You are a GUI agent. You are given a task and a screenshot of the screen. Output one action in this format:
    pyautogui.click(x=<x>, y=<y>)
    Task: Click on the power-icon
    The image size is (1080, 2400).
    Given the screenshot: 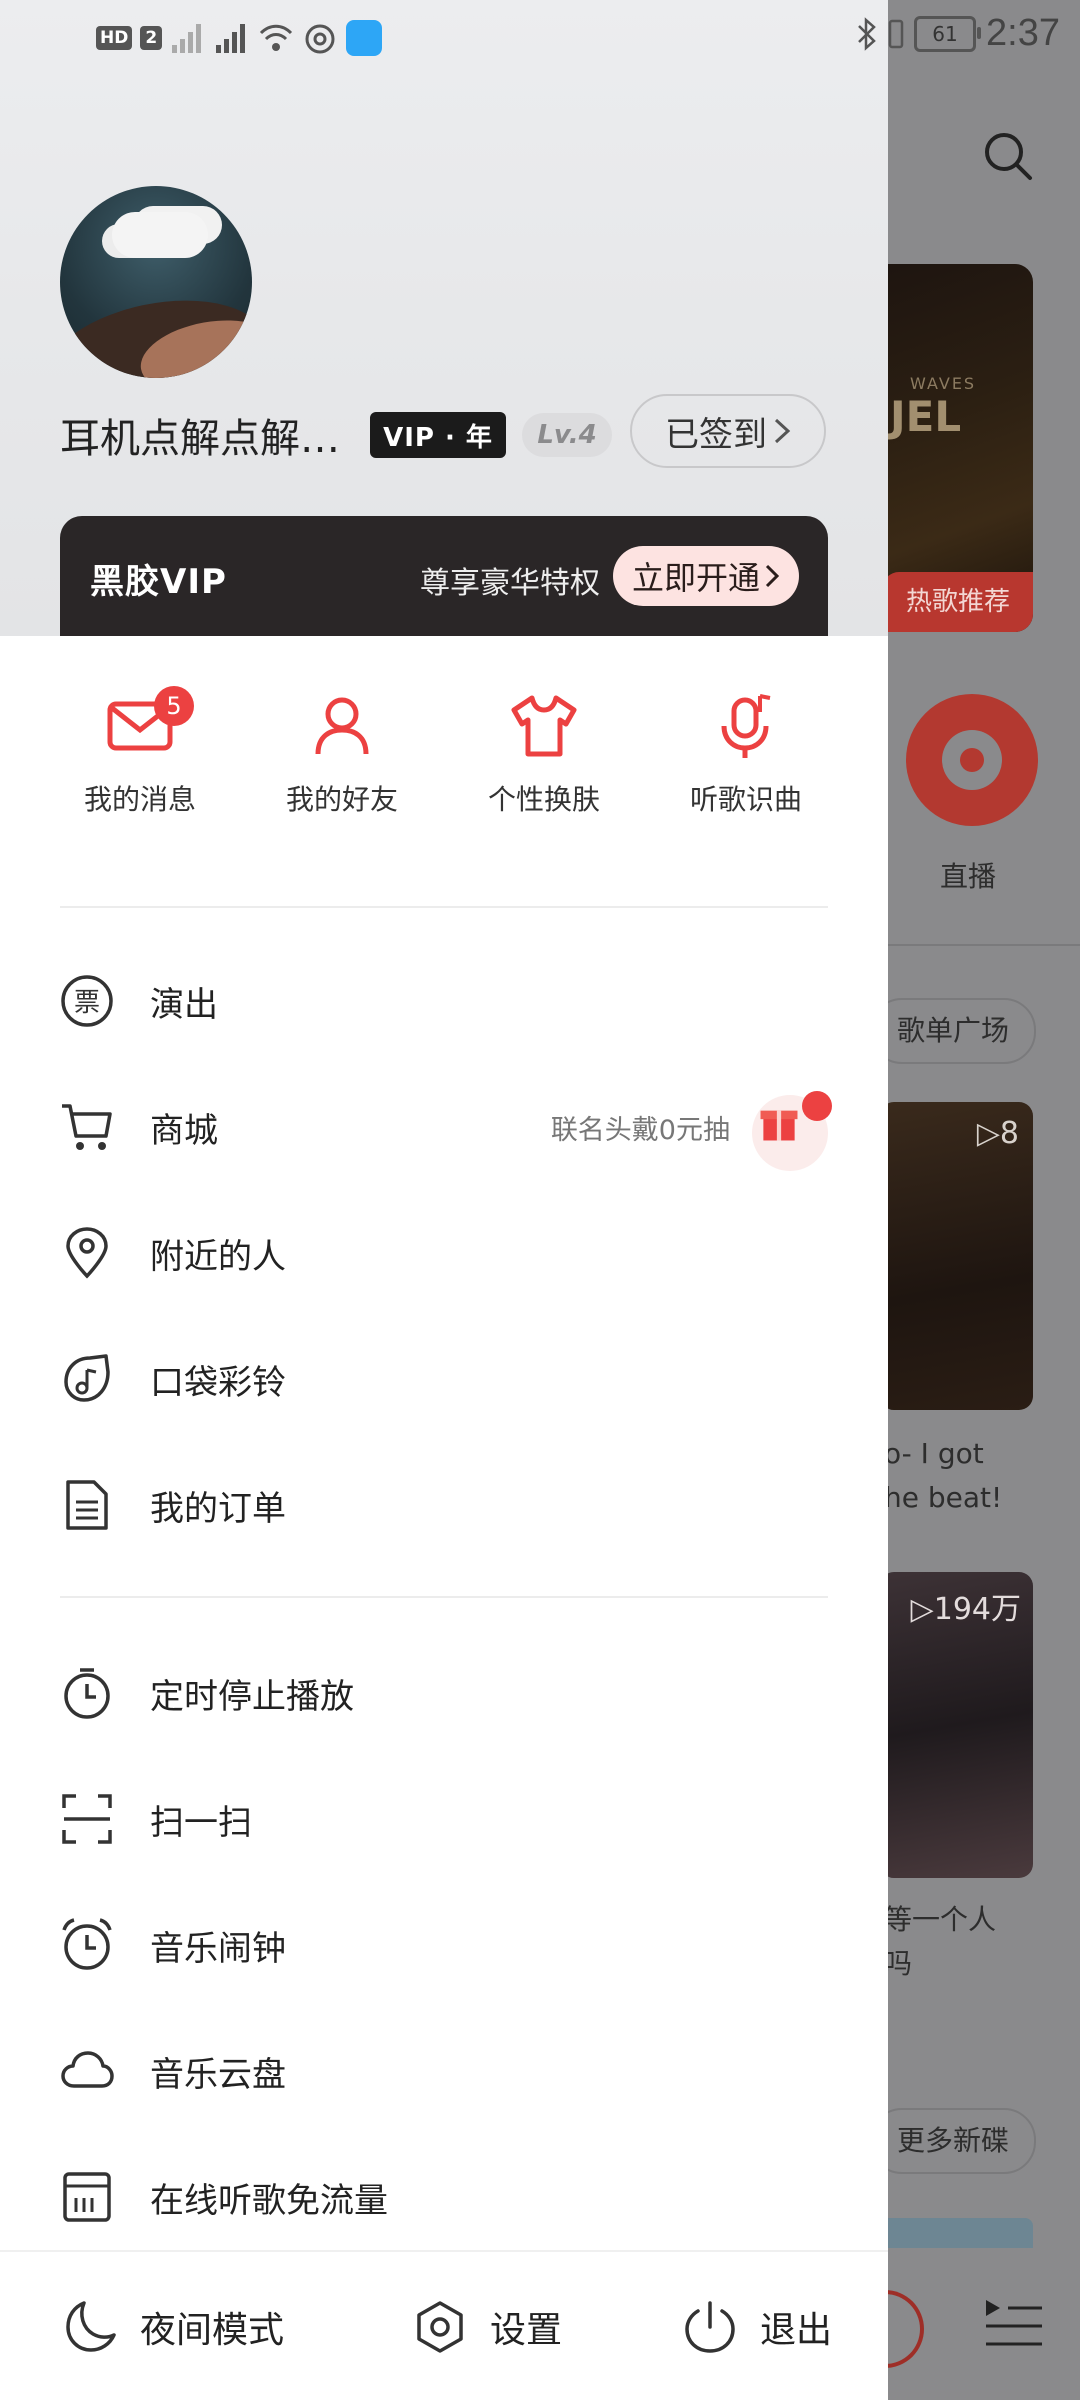 What is the action you would take?
    pyautogui.click(x=710, y=2327)
    